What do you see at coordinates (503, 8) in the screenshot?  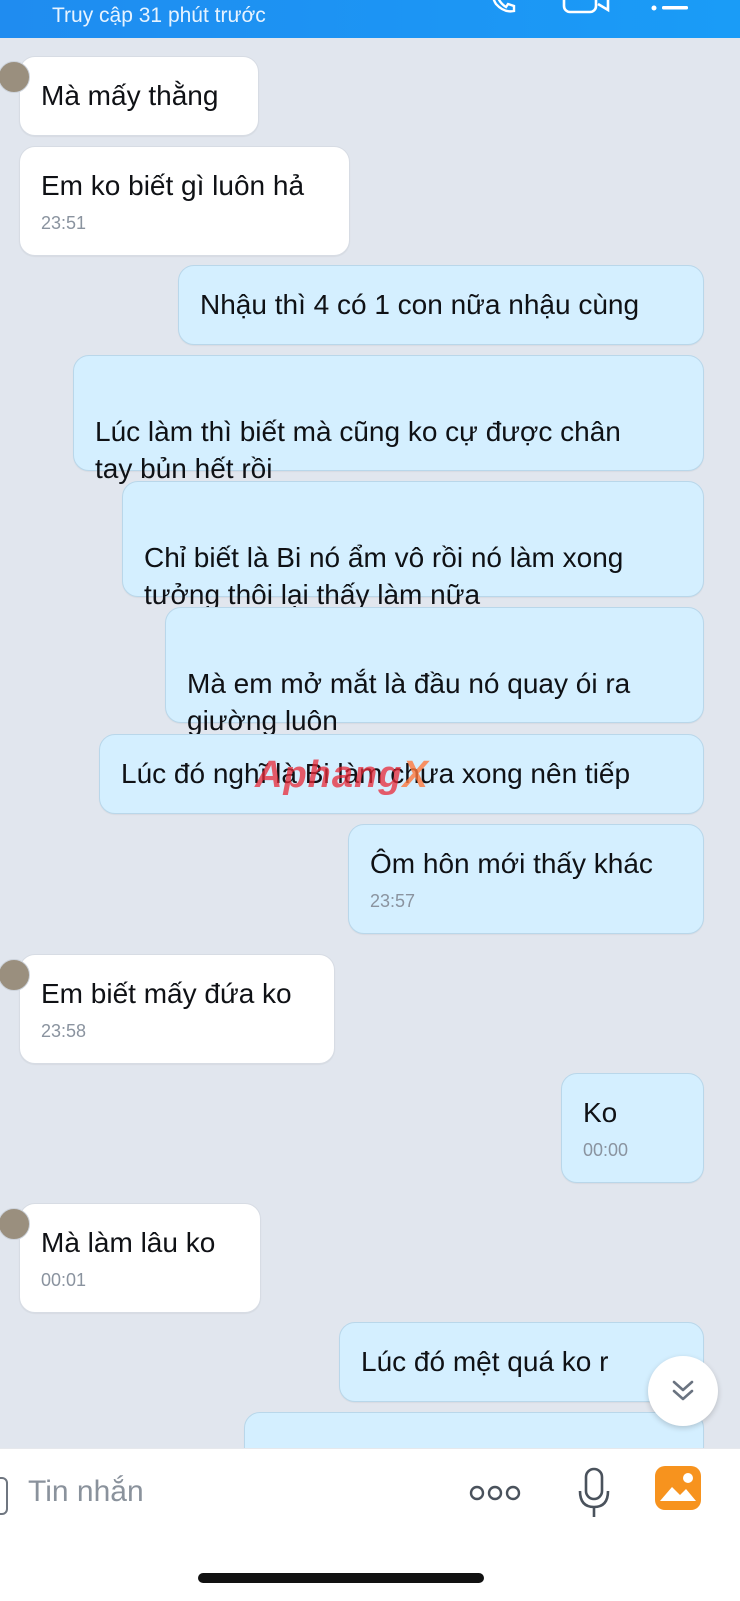 I see `phone-icon` at bounding box center [503, 8].